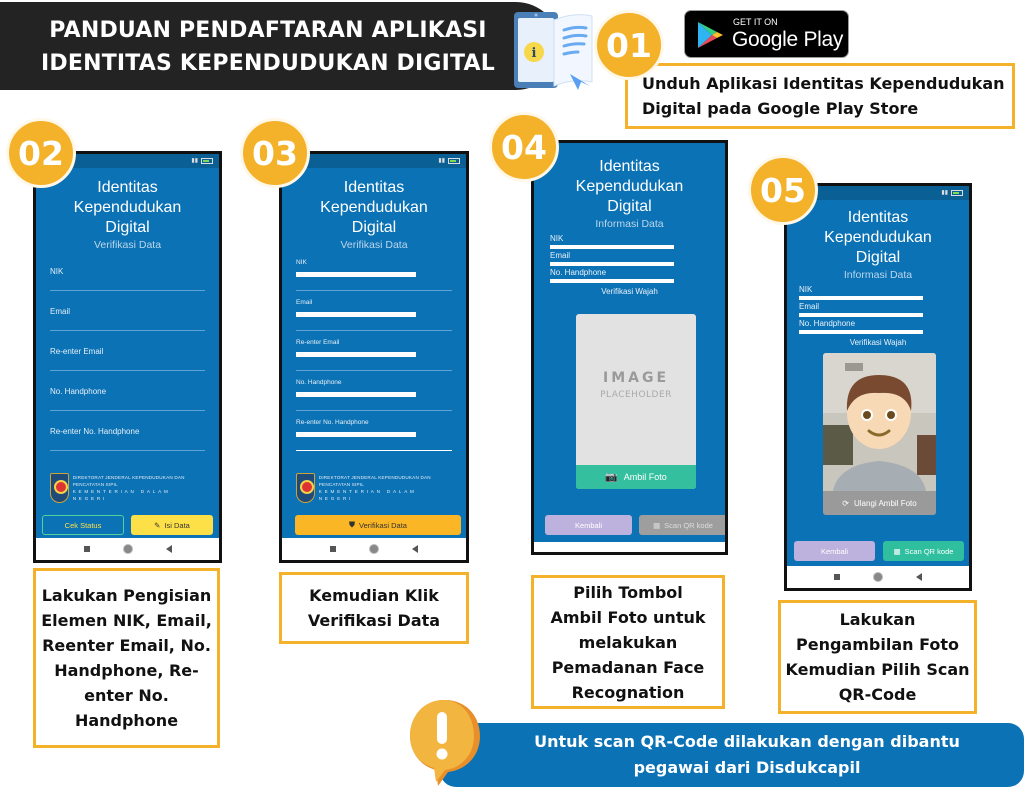 This screenshot has width=1024, height=791. I want to click on google-play-badge: GET IT ON Google Play, so click(766, 34).